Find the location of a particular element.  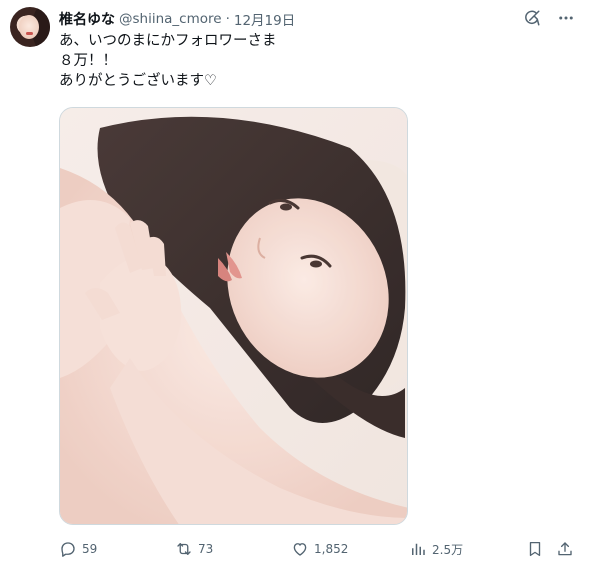

share-icon is located at coordinates (565, 549).